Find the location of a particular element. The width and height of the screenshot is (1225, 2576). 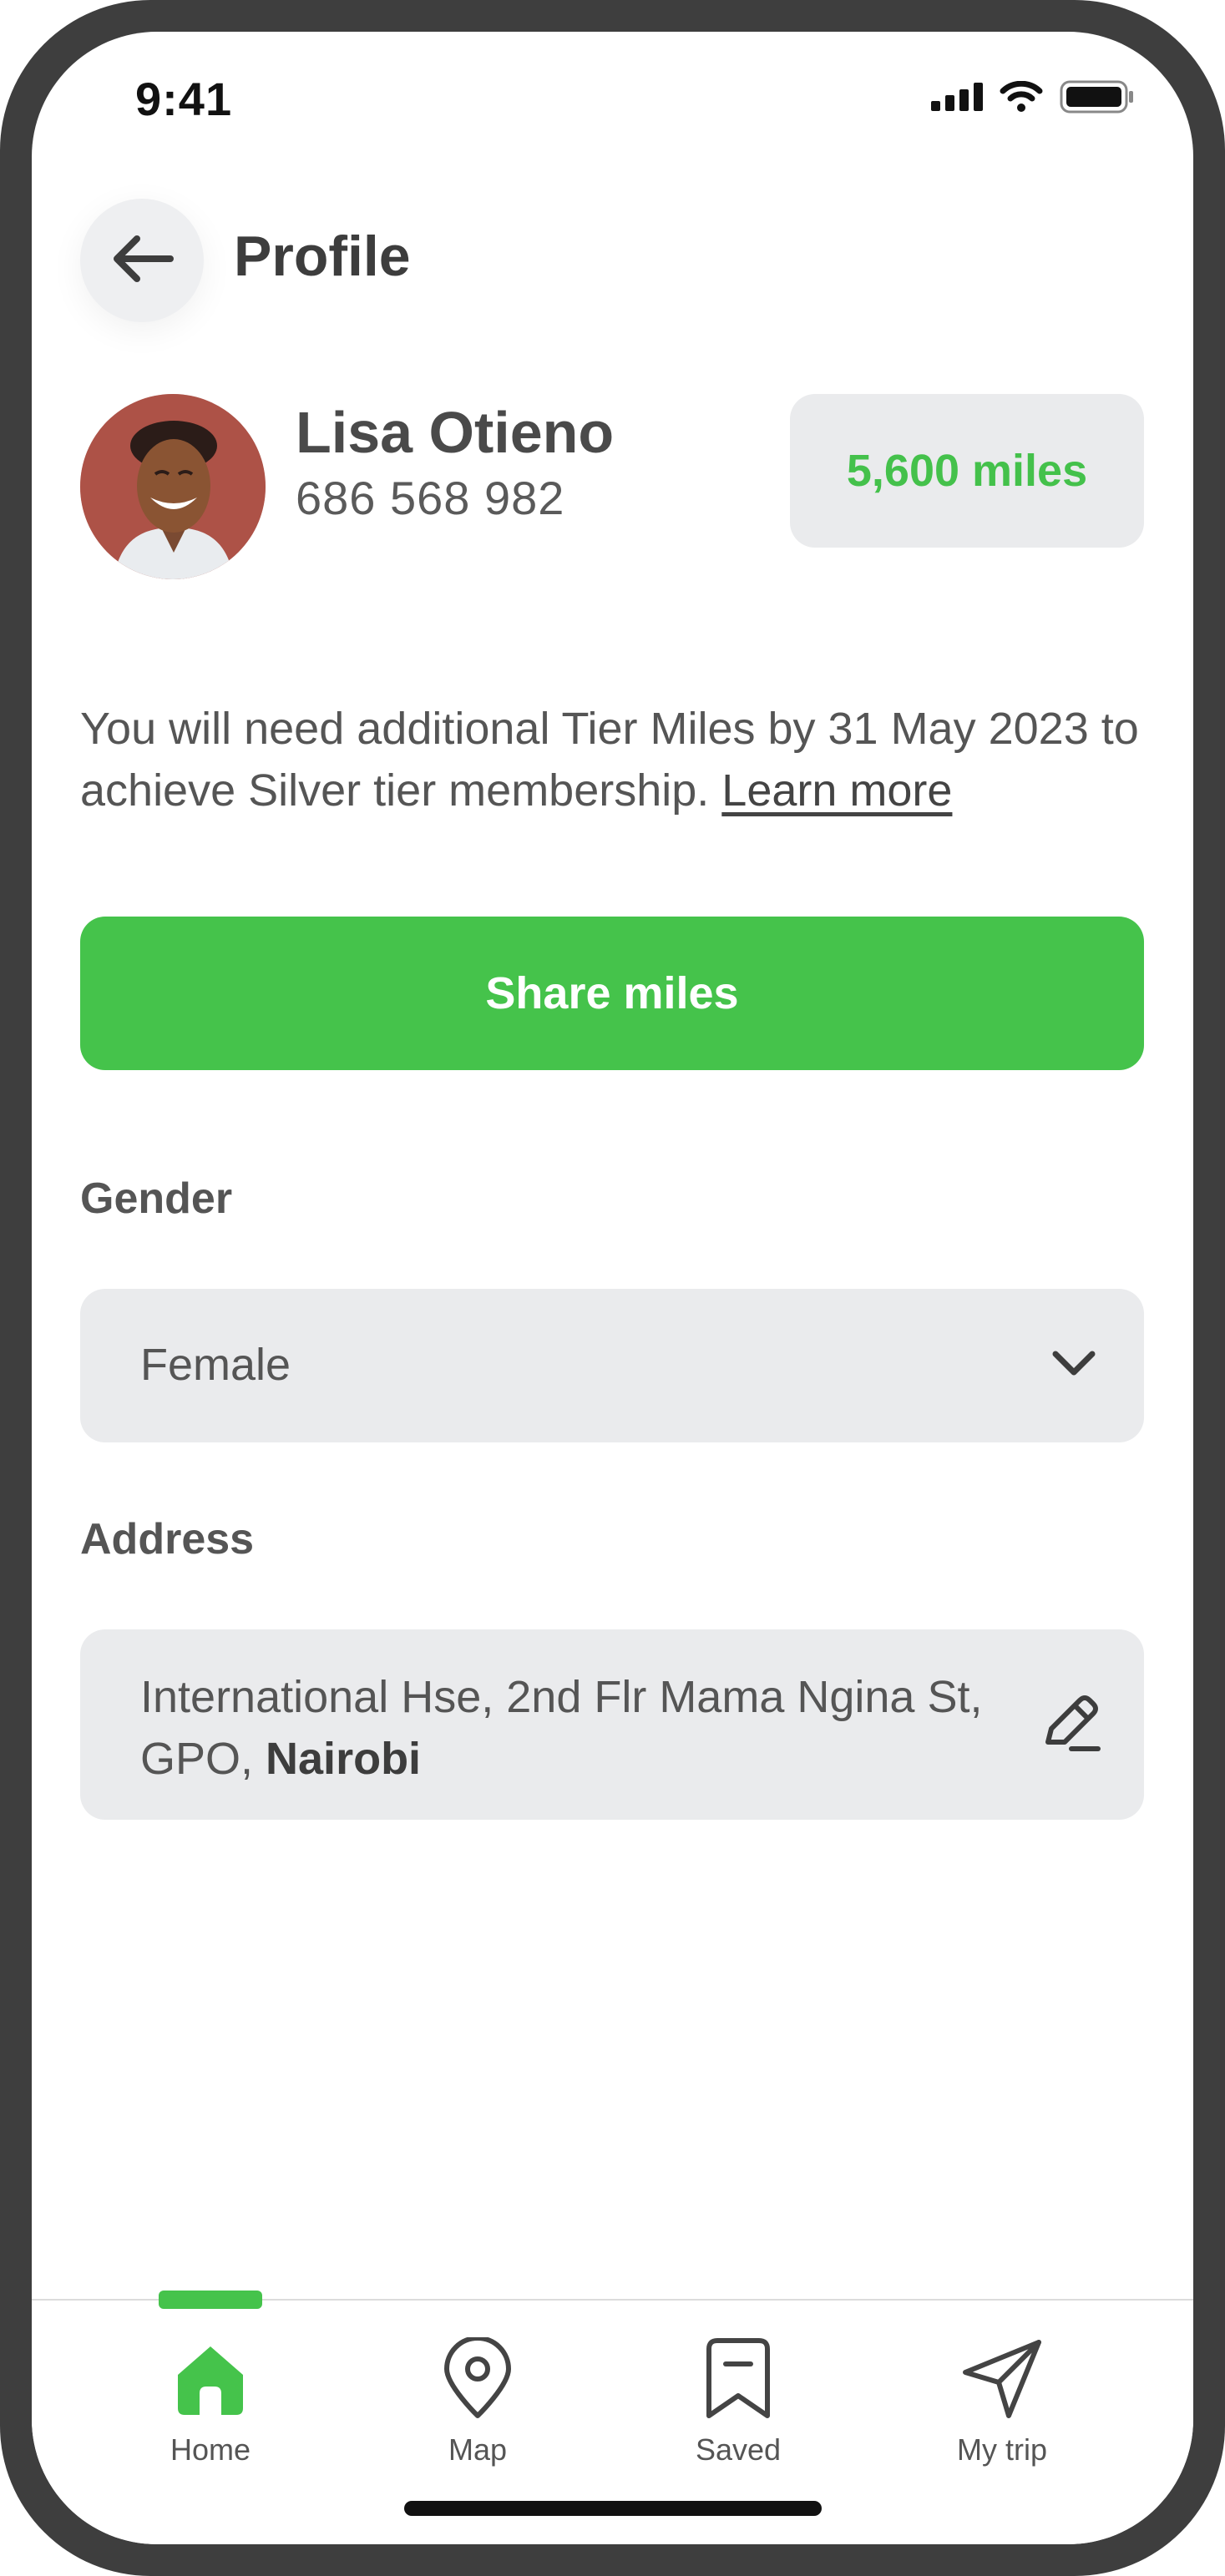

gender-value: Female is located at coordinates (215, 1365).